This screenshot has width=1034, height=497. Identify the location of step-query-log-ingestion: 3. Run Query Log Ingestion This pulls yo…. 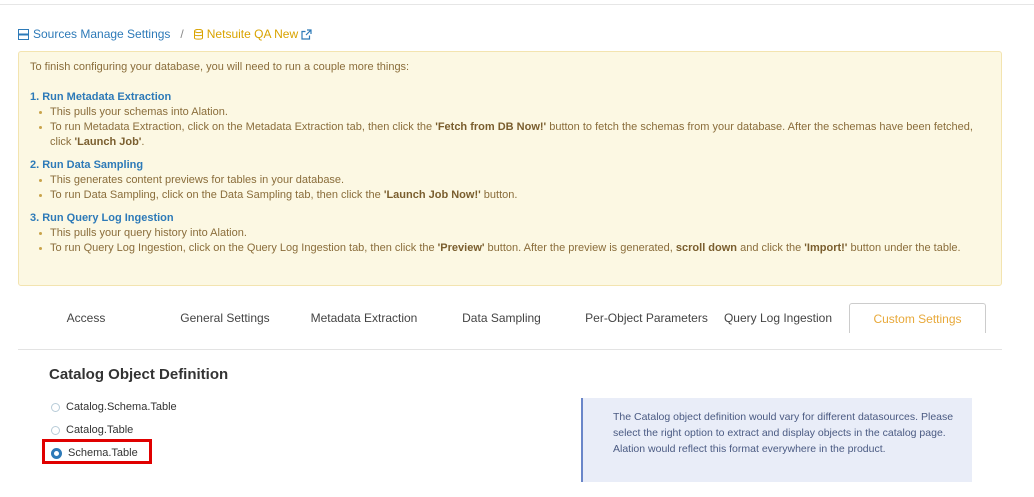
(509, 233).